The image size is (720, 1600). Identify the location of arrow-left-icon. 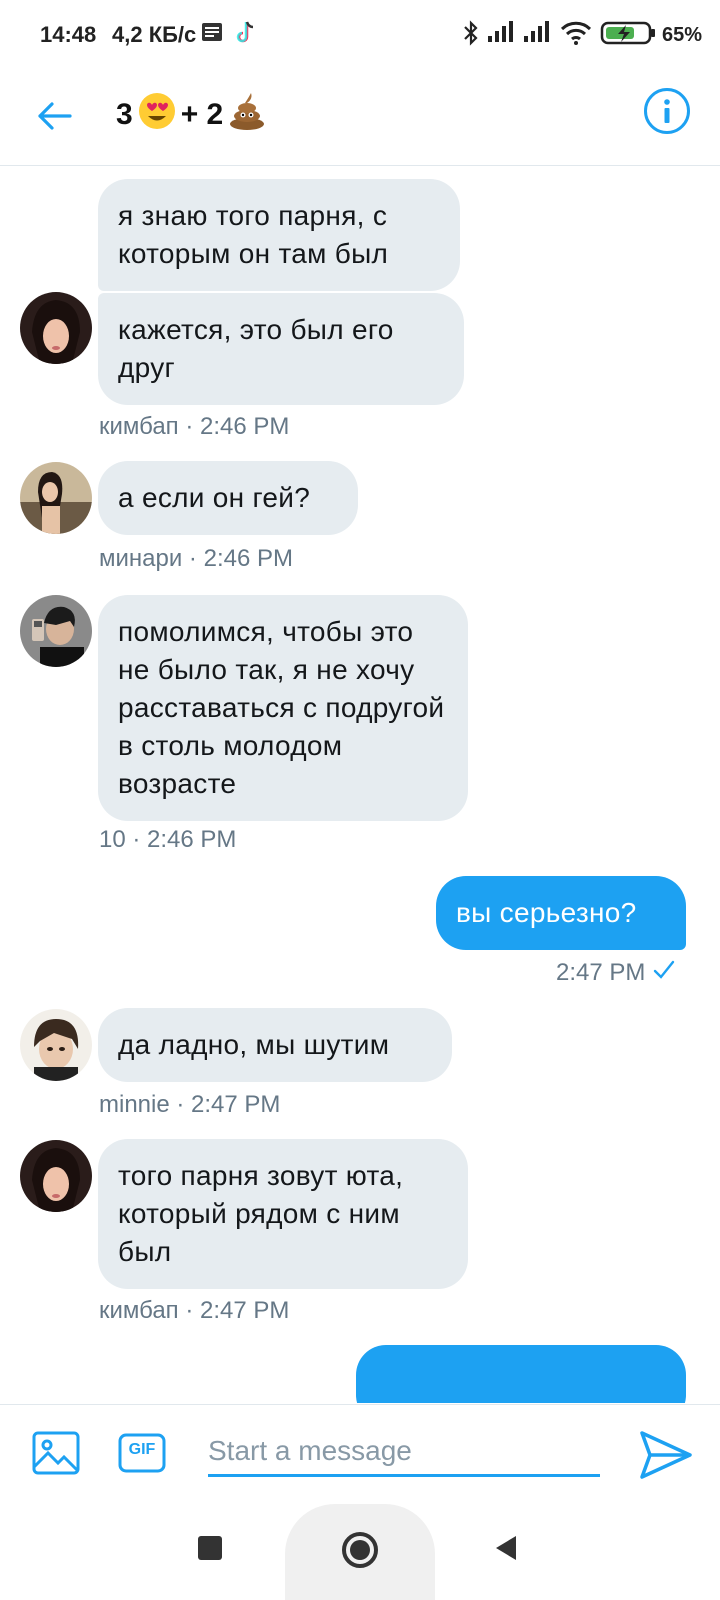
(55, 116).